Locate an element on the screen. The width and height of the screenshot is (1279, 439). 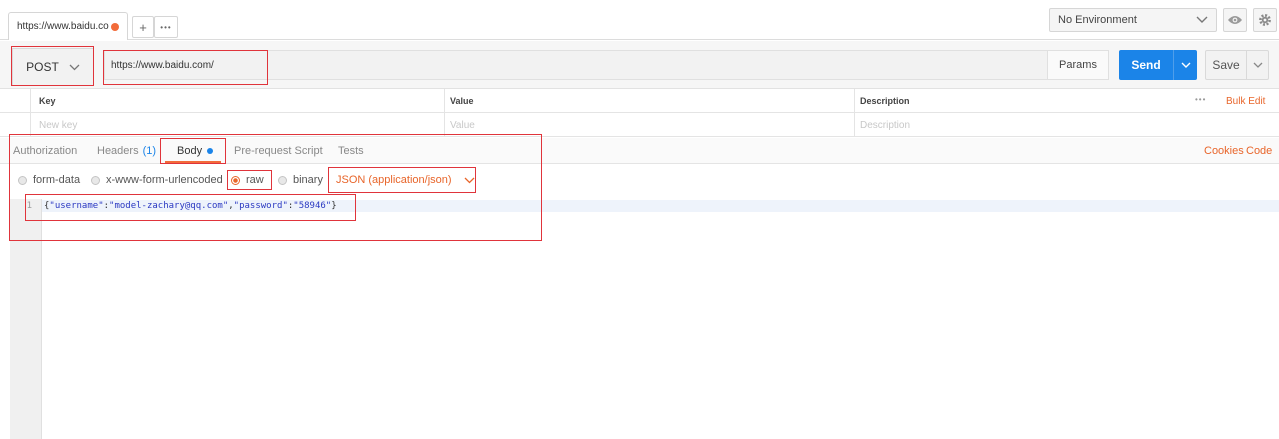
send-options-button is located at coordinates (1185, 65).